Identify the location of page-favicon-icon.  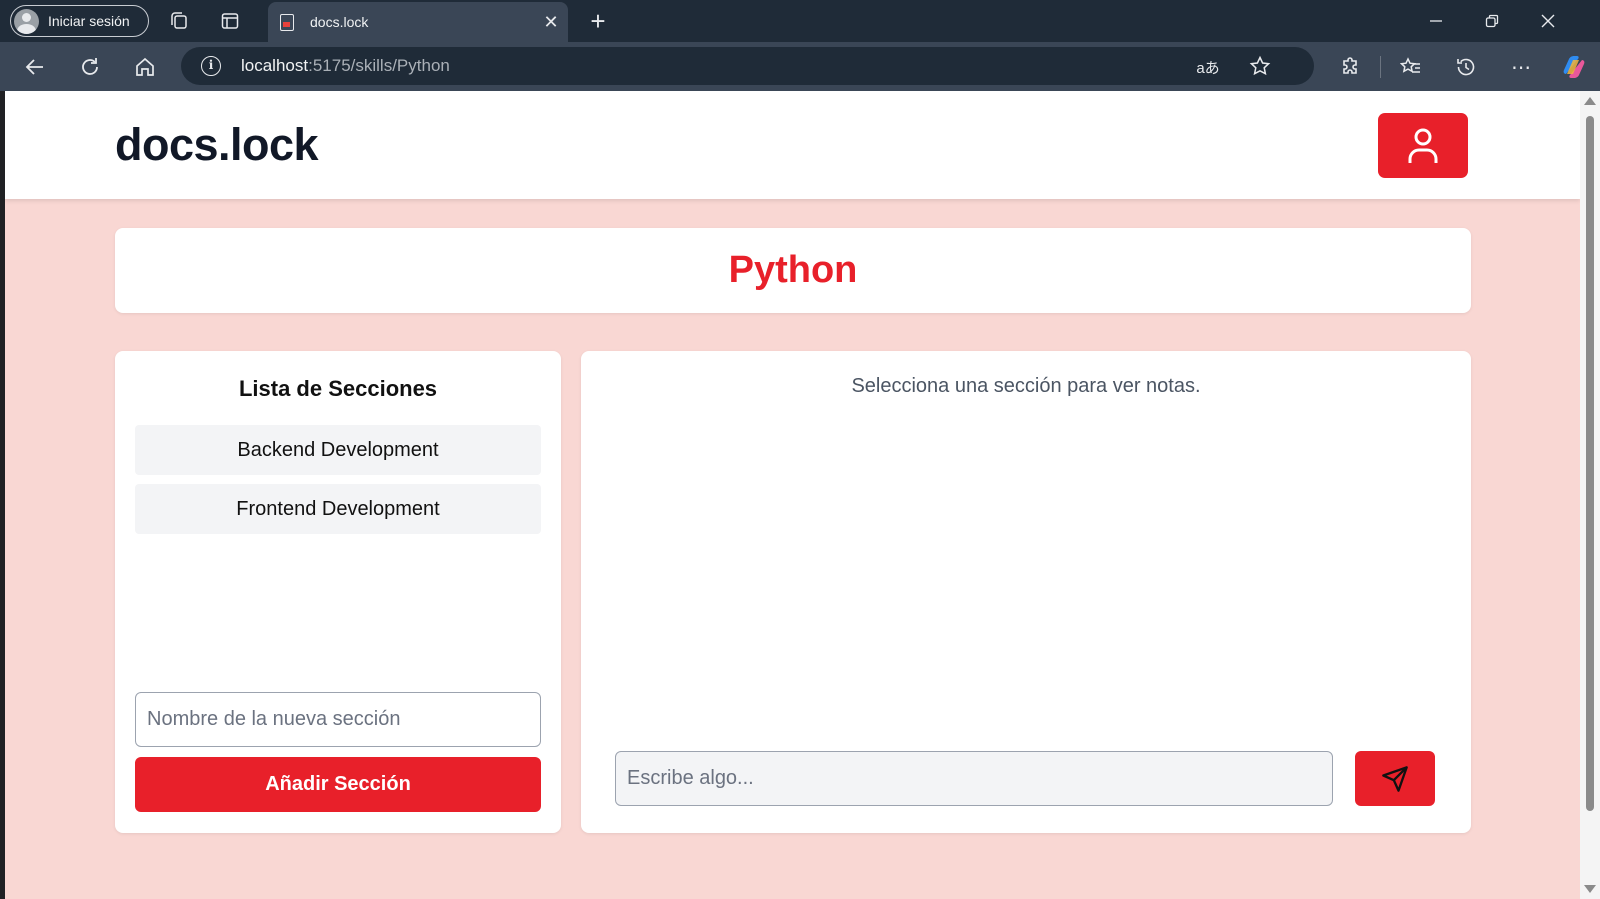
(287, 22).